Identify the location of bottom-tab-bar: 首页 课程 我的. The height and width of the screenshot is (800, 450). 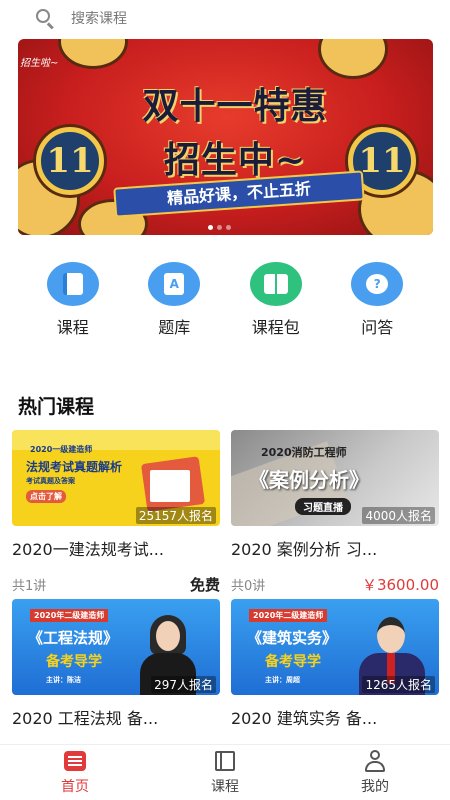
(225, 772).